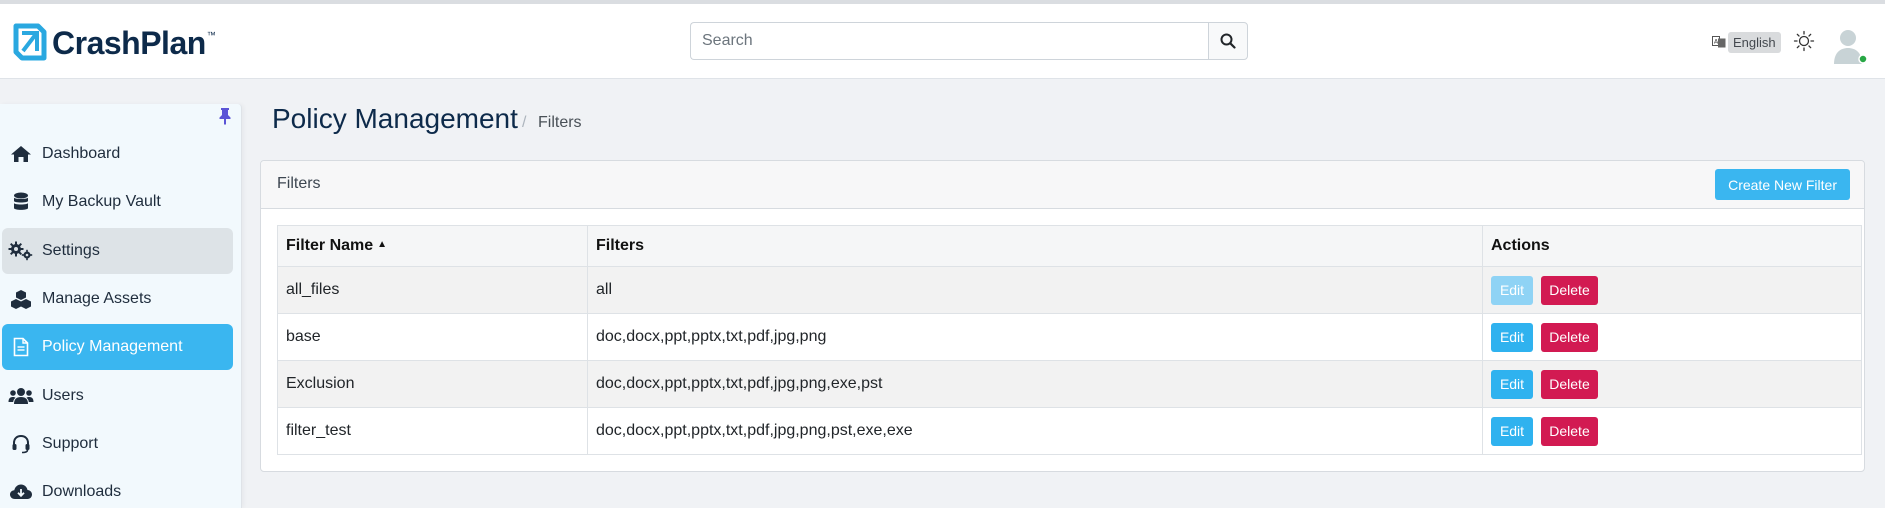  I want to click on online-status-dot, so click(1863, 59).